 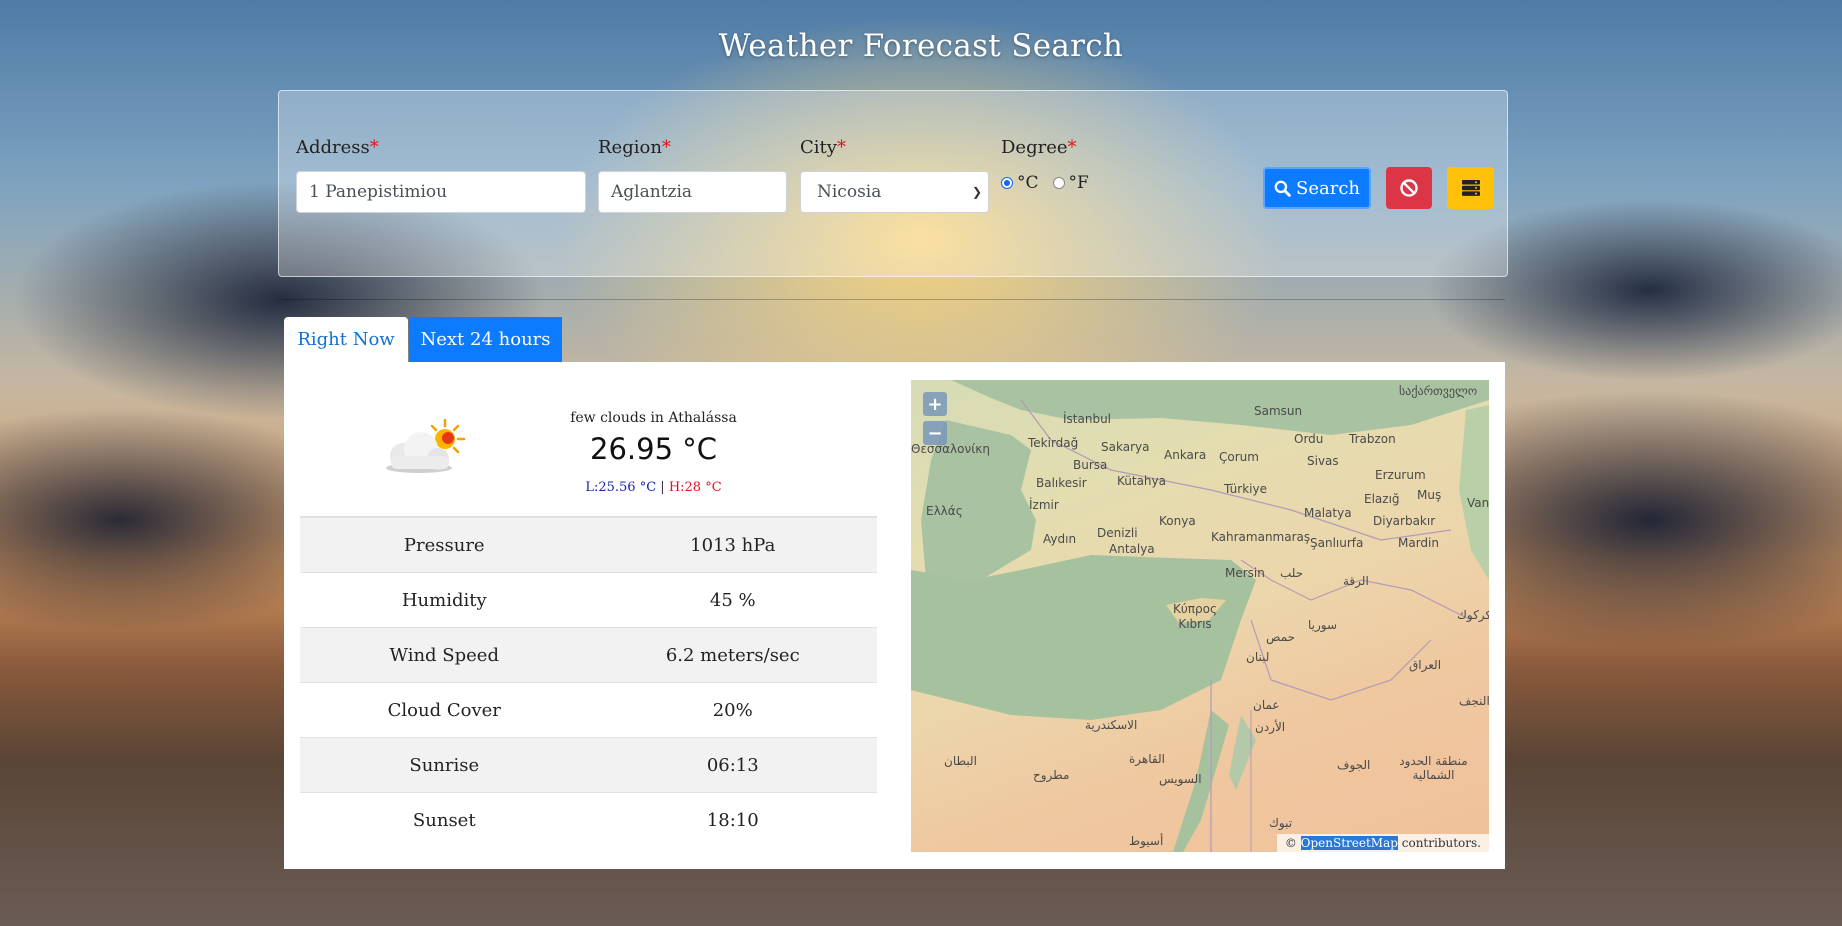 I want to click on table-row: Humidity 45 %, so click(x=588, y=600).